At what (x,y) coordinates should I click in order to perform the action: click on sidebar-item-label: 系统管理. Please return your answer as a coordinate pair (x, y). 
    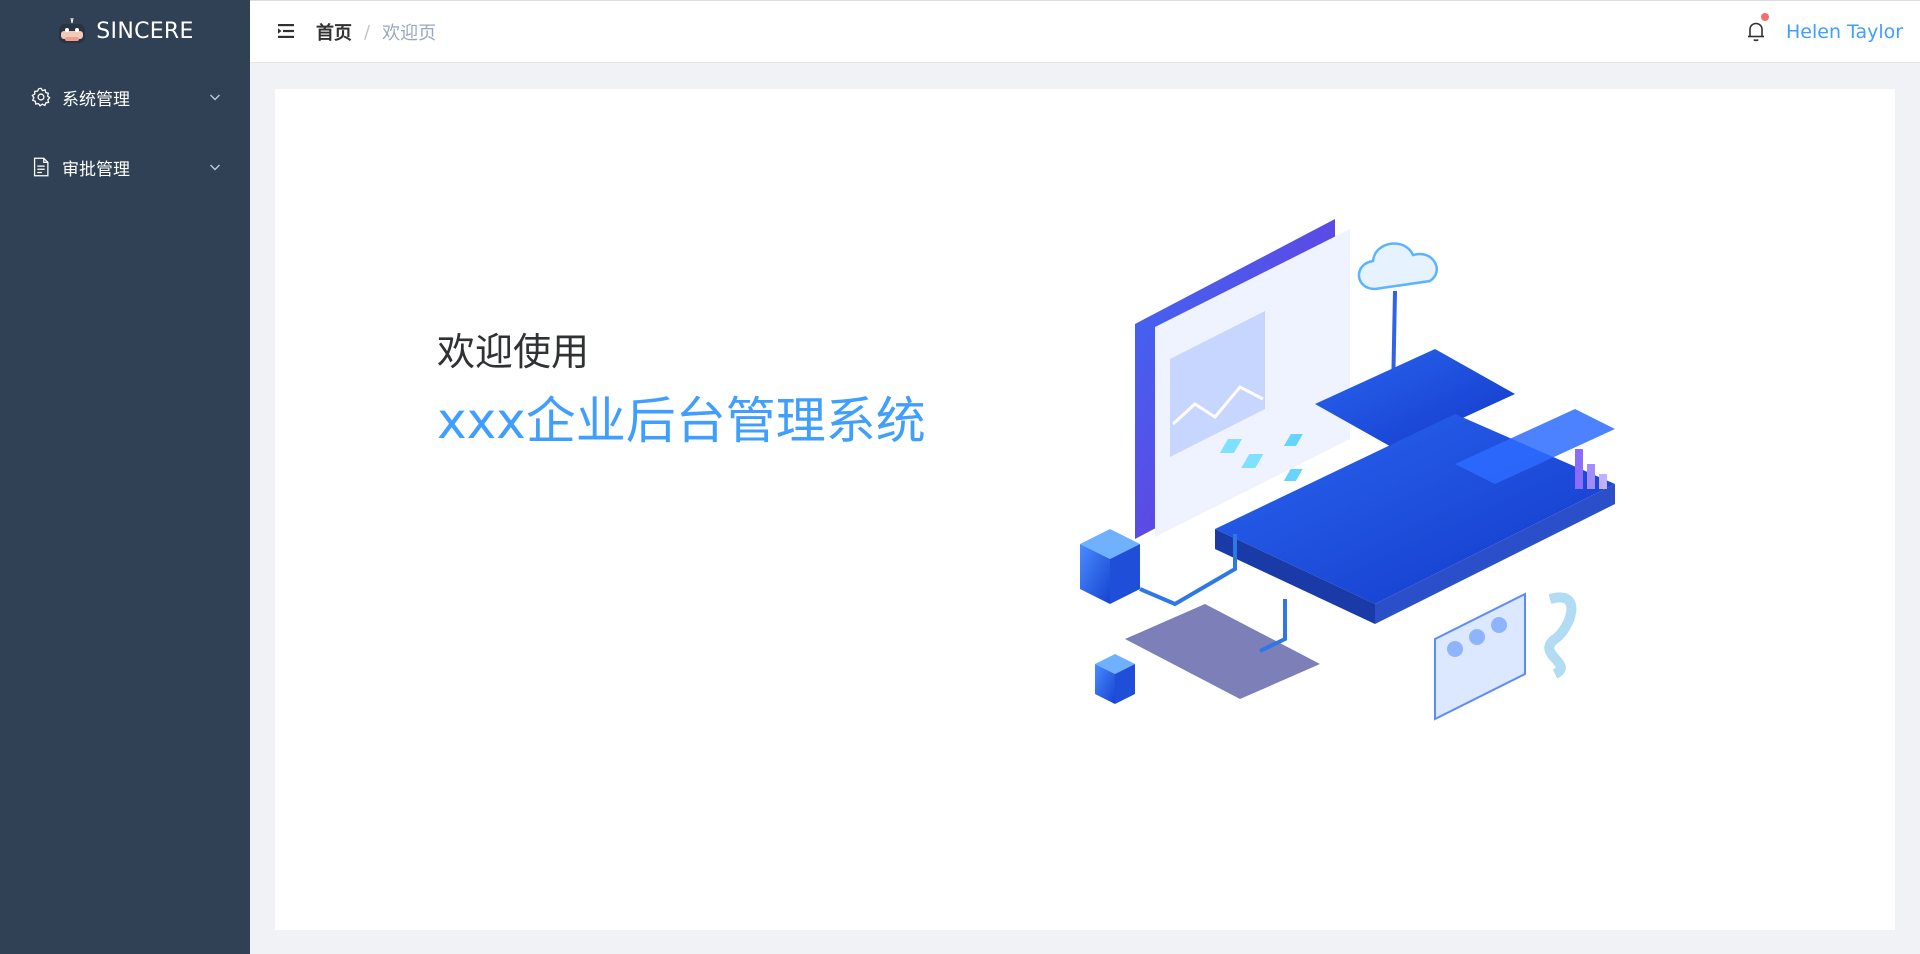
    Looking at the image, I should click on (96, 99).